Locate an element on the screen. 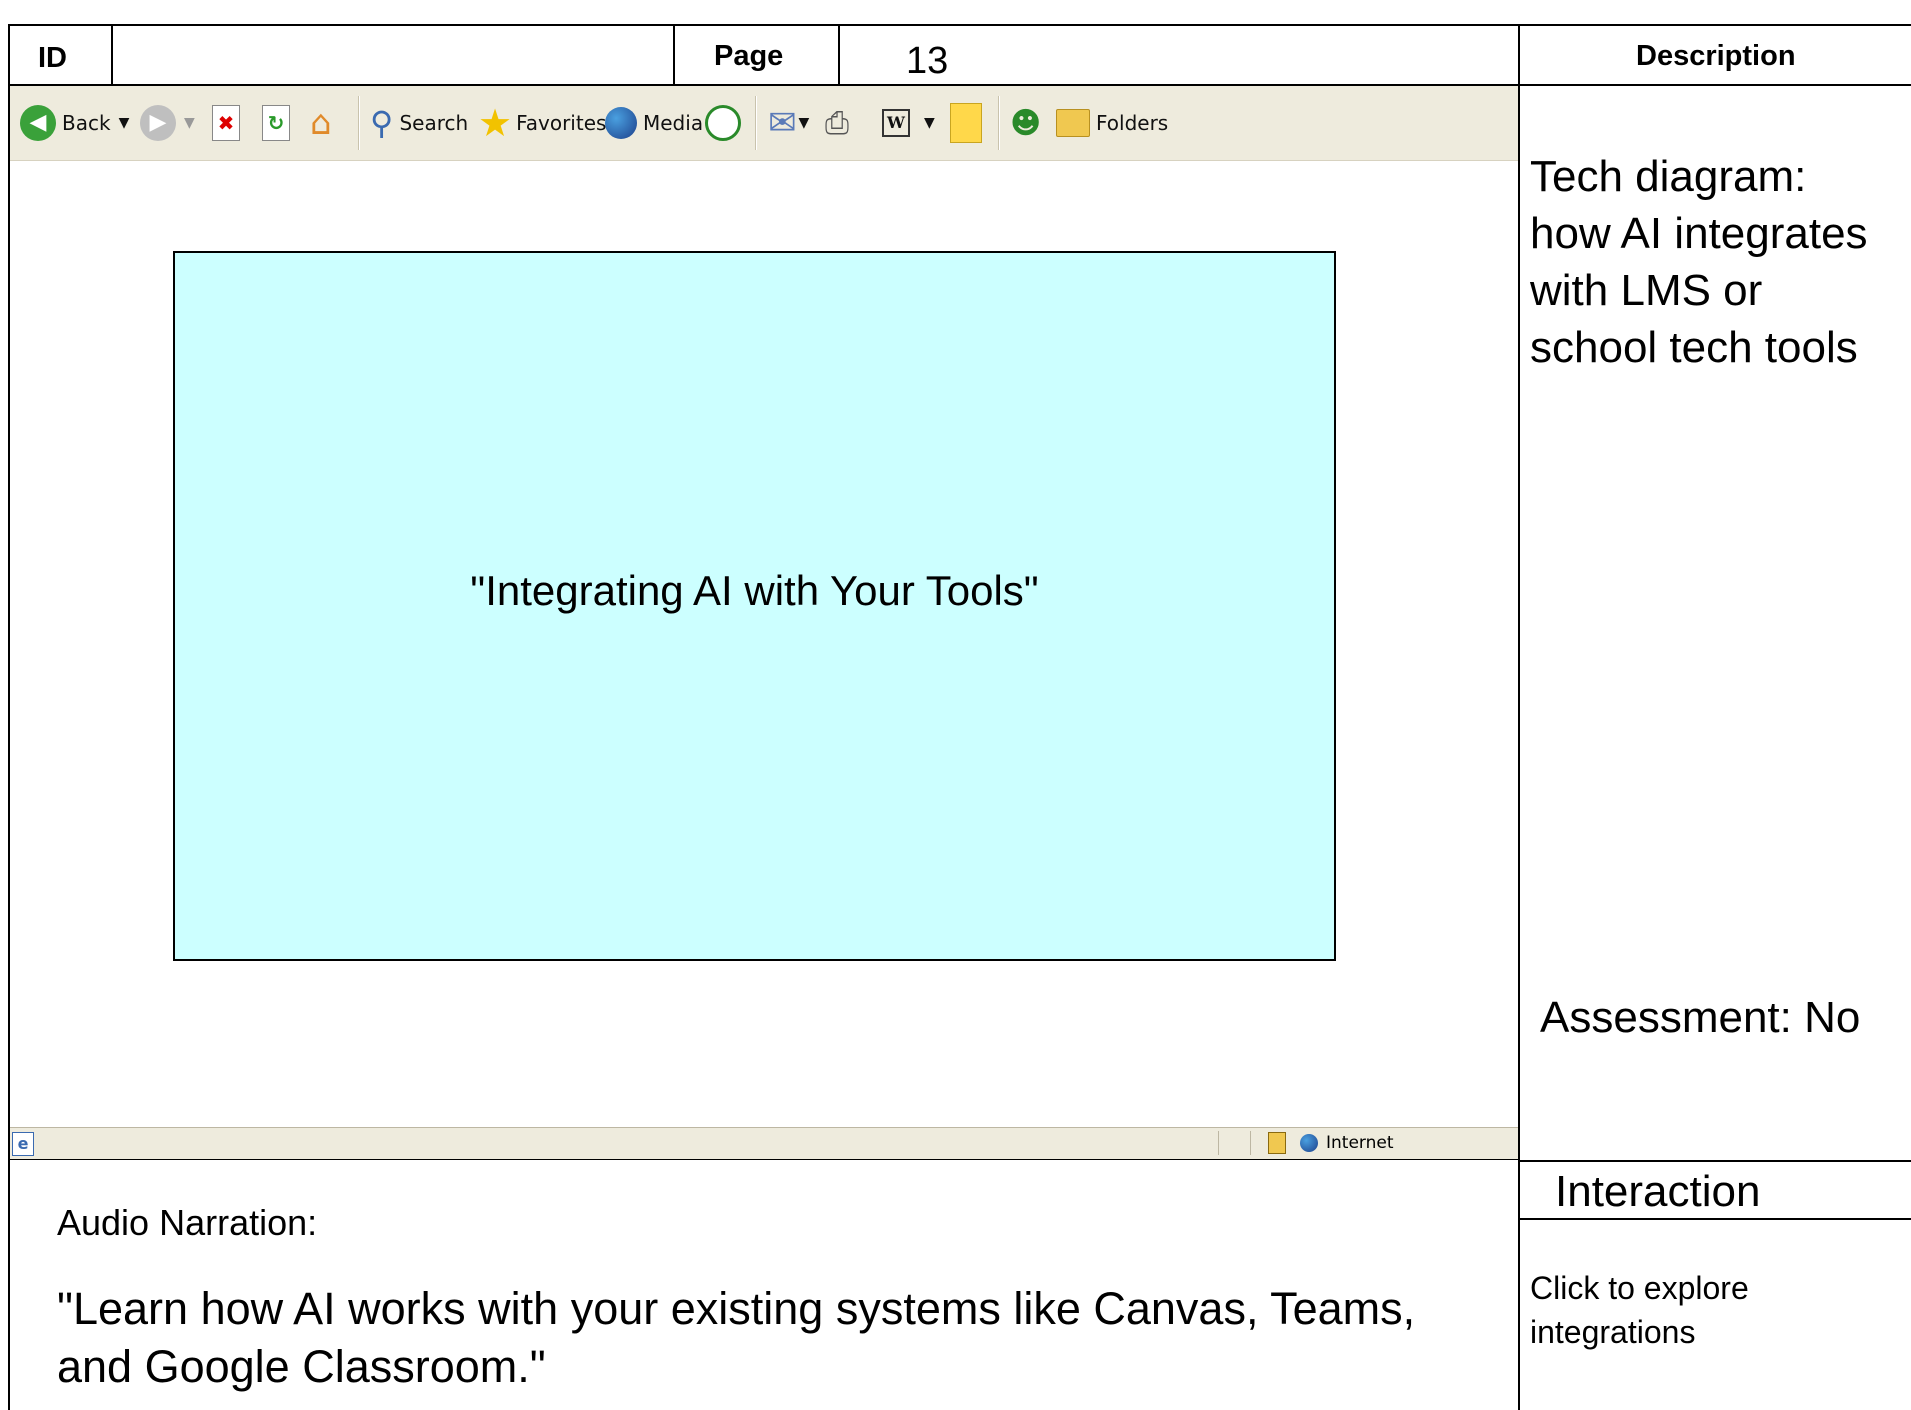 This screenshot has width=1911, height=1410. edit-word-button: W ▼ is located at coordinates (908, 123).